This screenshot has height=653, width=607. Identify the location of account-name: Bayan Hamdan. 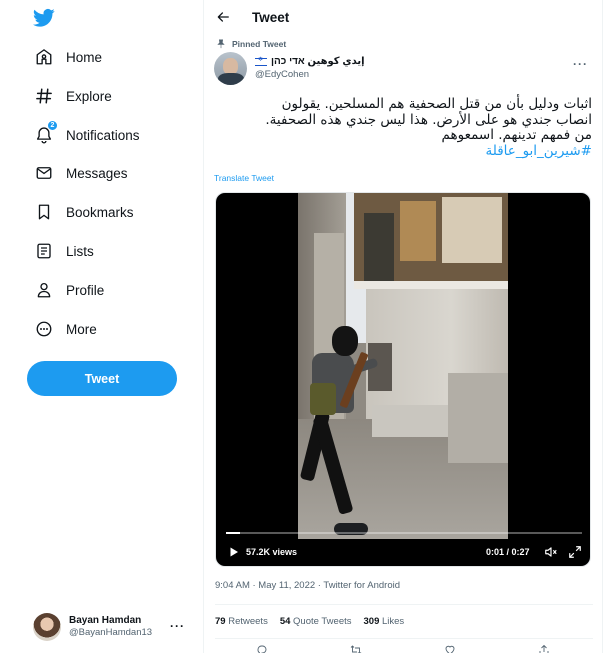
(105, 620).